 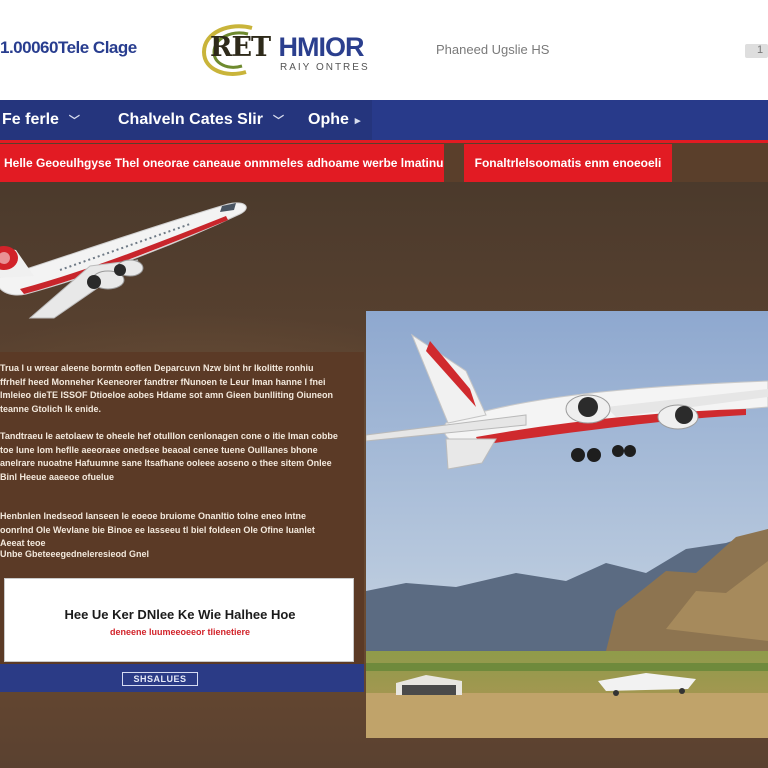 I want to click on caret-down-icon: ▼, so click(x=443, y=163).